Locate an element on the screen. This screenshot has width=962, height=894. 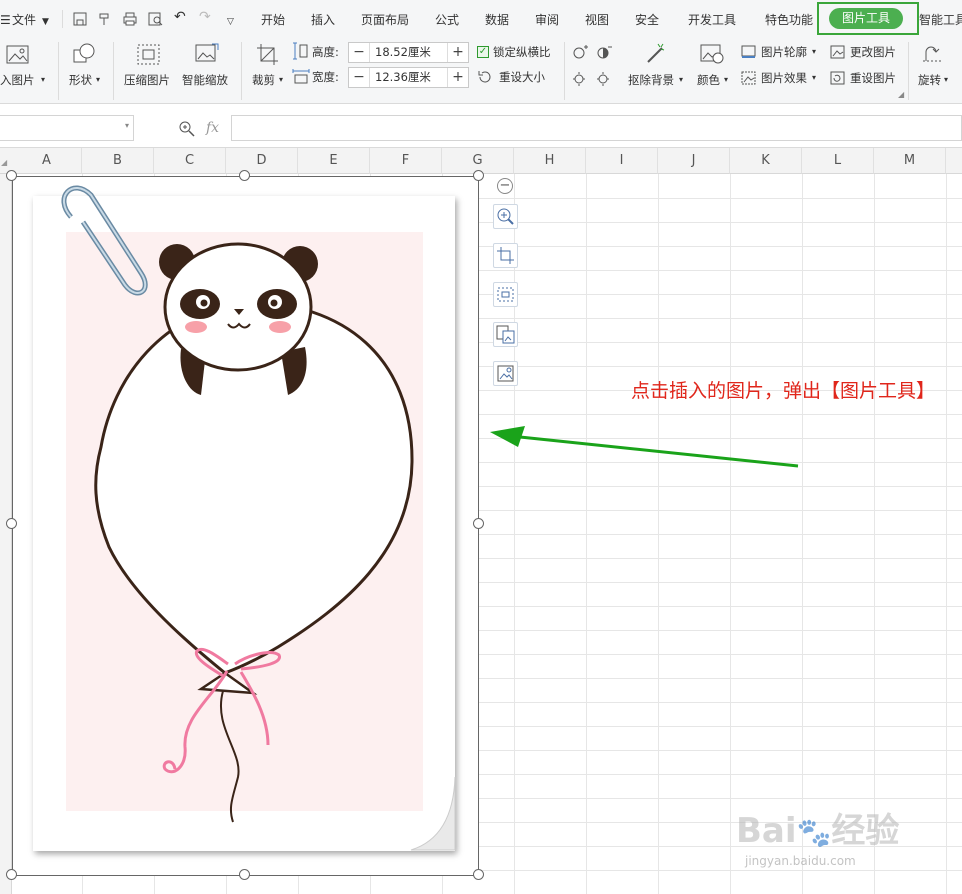
smart-crop-button is located at coordinates (505, 294).